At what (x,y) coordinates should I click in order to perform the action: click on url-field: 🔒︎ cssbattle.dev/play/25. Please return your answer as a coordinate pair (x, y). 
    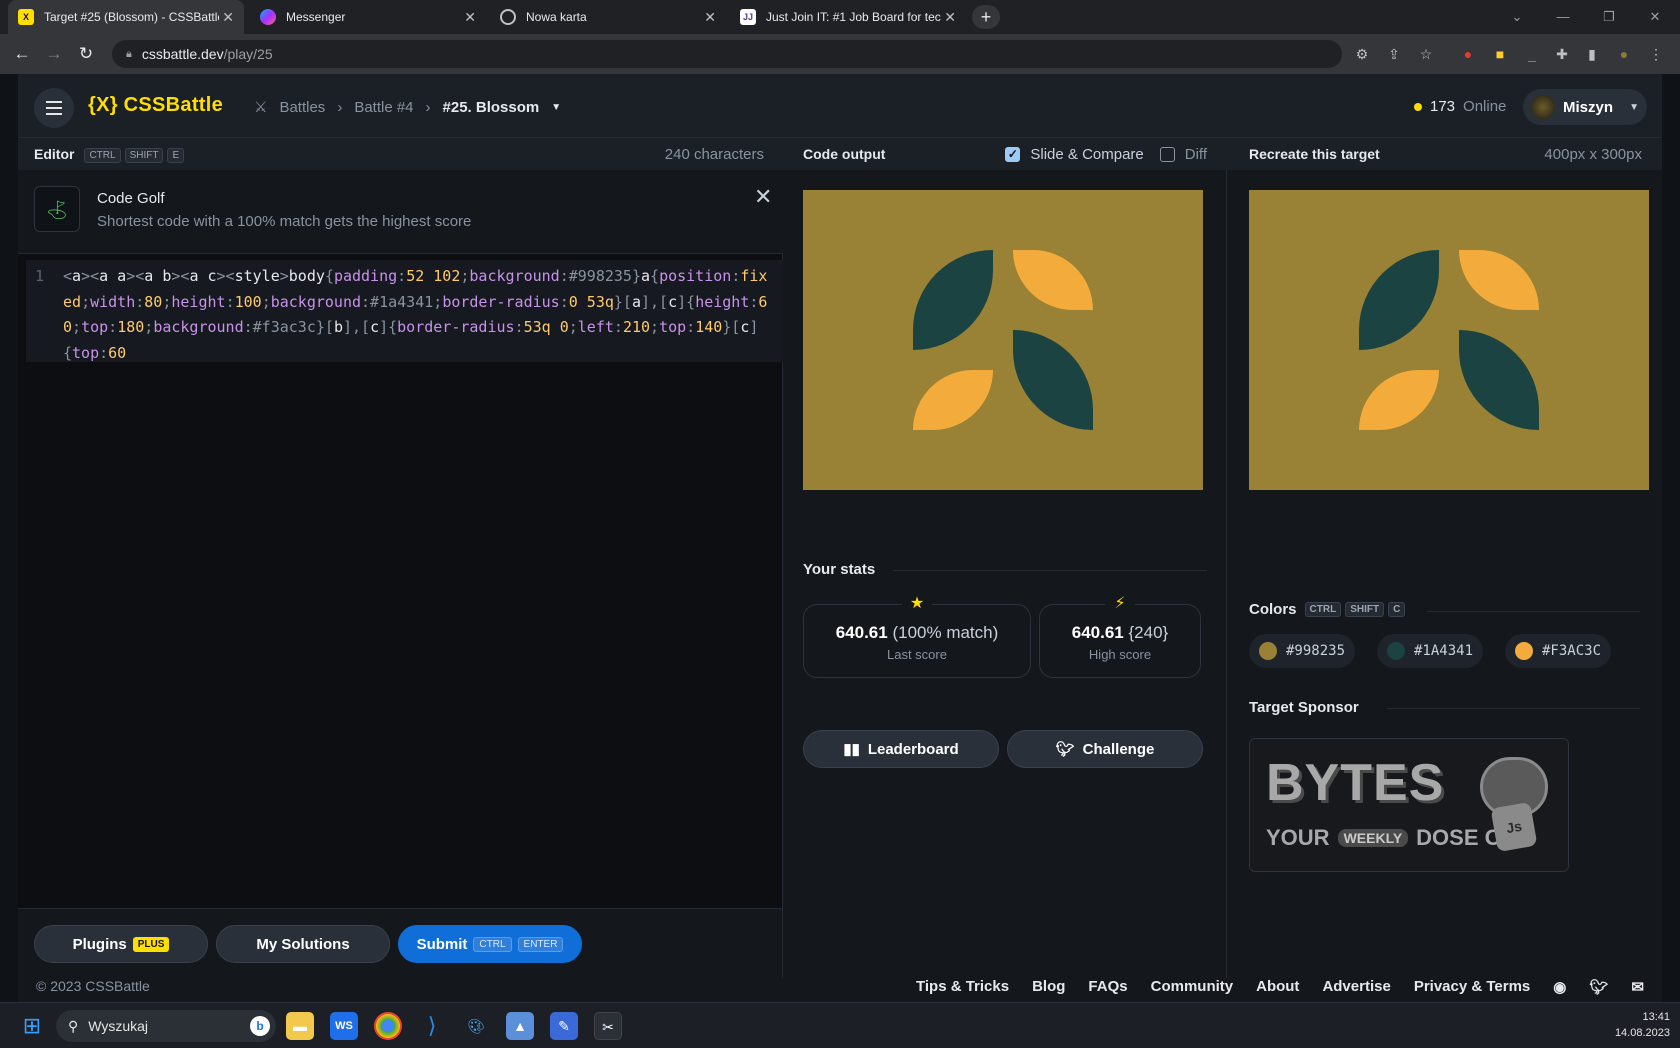
    Looking at the image, I should click on (727, 54).